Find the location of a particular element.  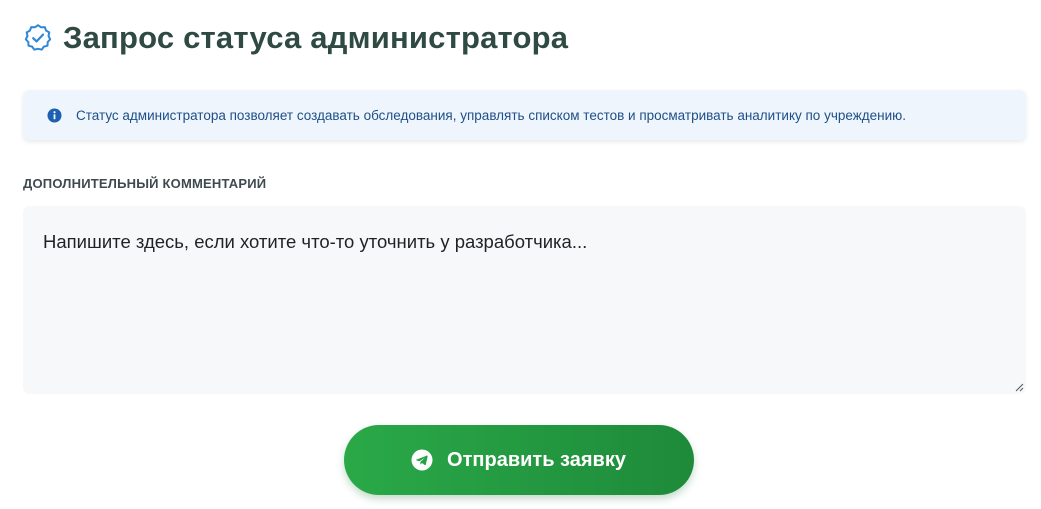

verified-badge-icon is located at coordinates (38, 38).